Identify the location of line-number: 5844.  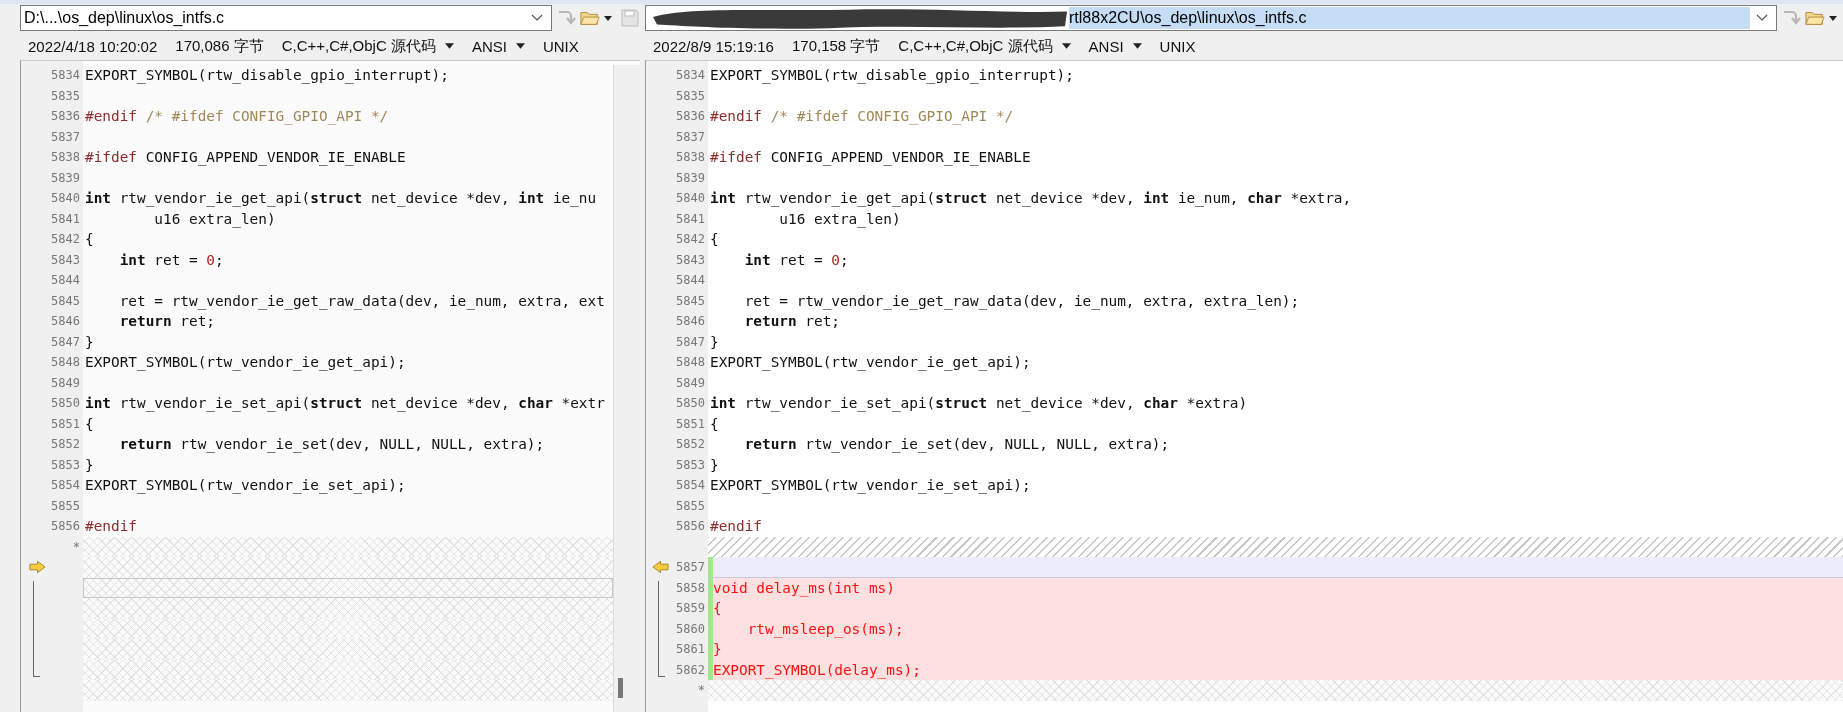
(690, 280).